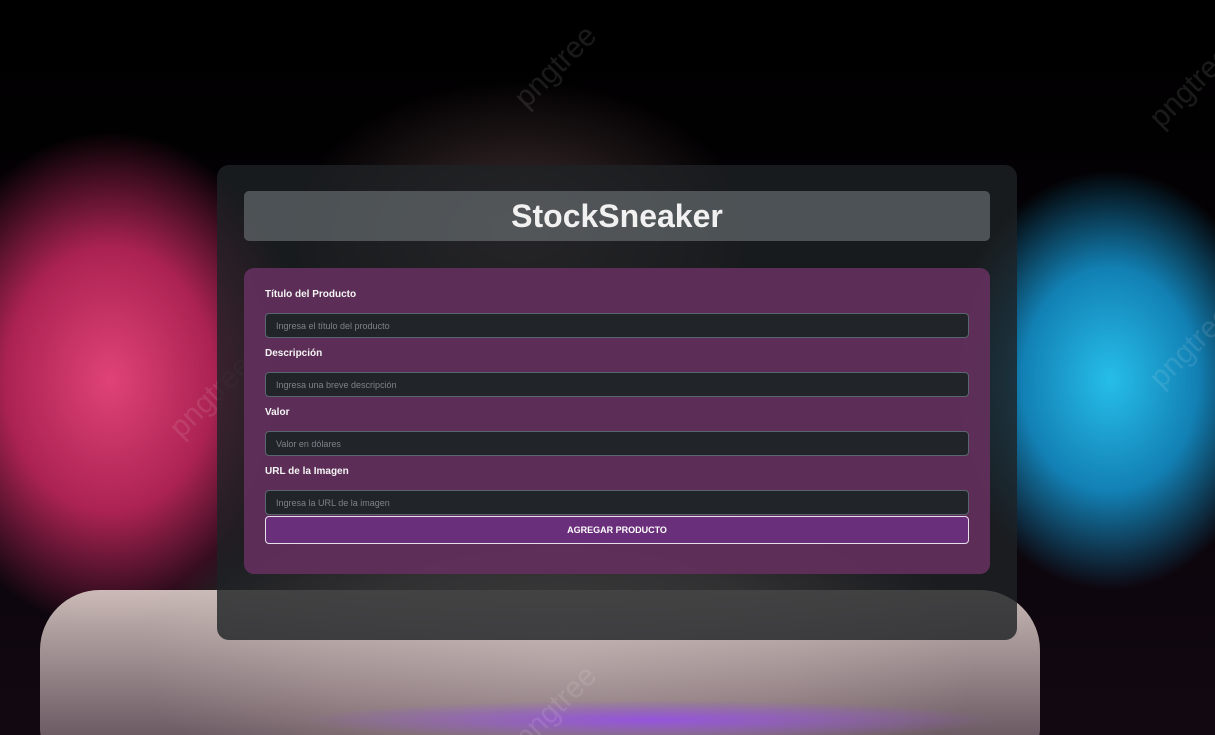  Describe the element at coordinates (617, 502) in the screenshot. I see `image-url-input` at that location.